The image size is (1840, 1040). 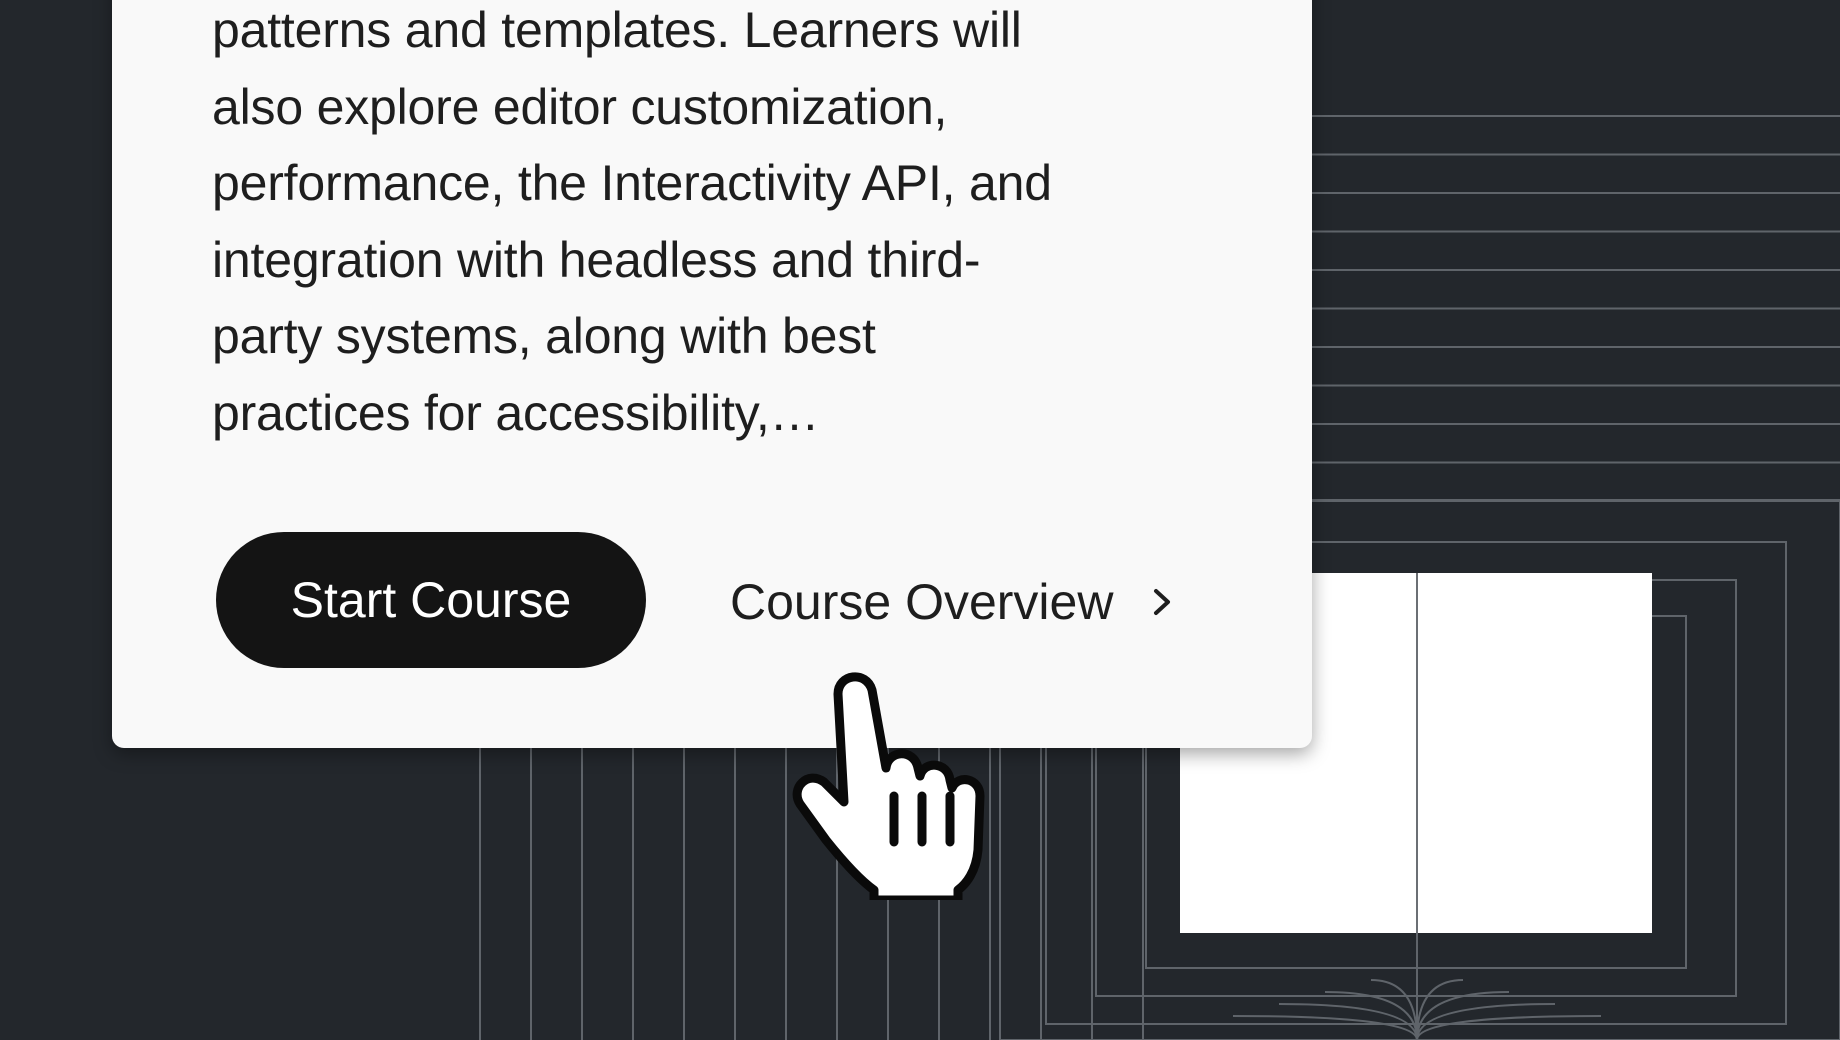 What do you see at coordinates (1162, 602) in the screenshot?
I see `chevron-right-icon` at bounding box center [1162, 602].